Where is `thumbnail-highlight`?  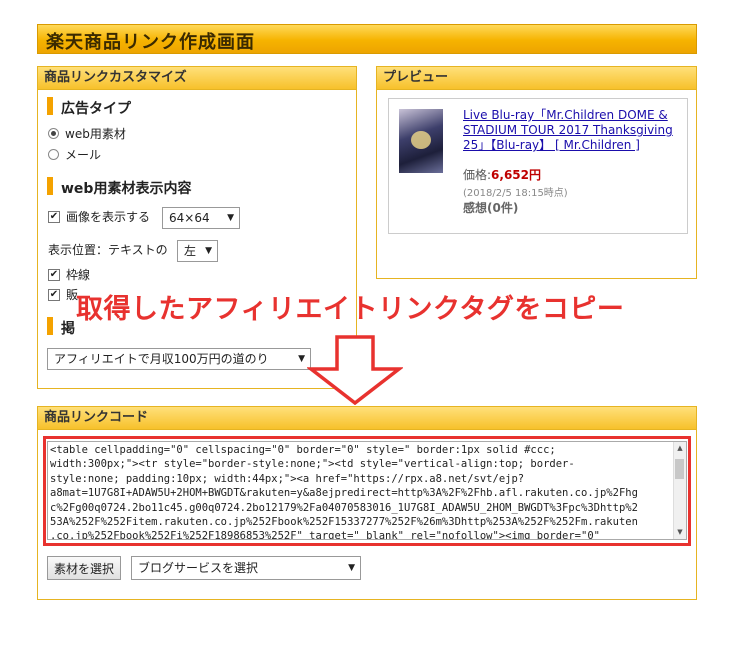
thumbnail-highlight is located at coordinates (421, 140).